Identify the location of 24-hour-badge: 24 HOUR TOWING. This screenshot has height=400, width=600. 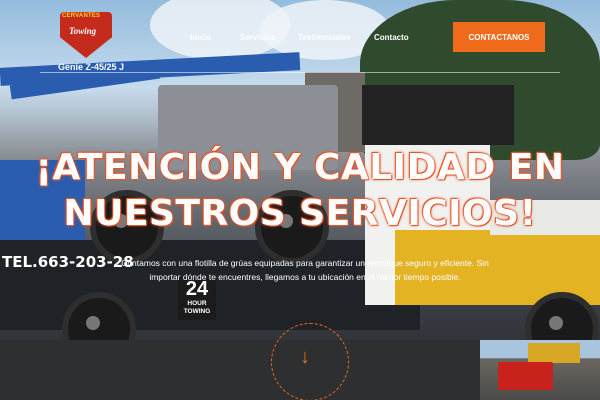
(197, 299).